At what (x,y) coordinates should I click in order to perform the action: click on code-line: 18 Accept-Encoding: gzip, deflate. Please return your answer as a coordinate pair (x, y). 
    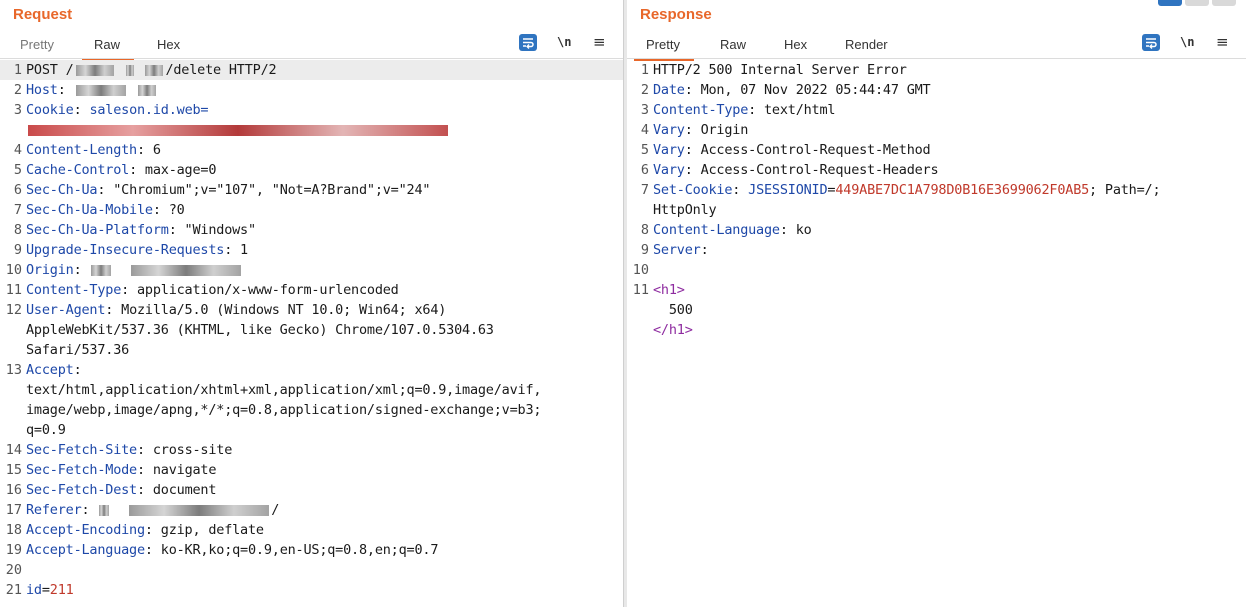
    Looking at the image, I should click on (311, 530).